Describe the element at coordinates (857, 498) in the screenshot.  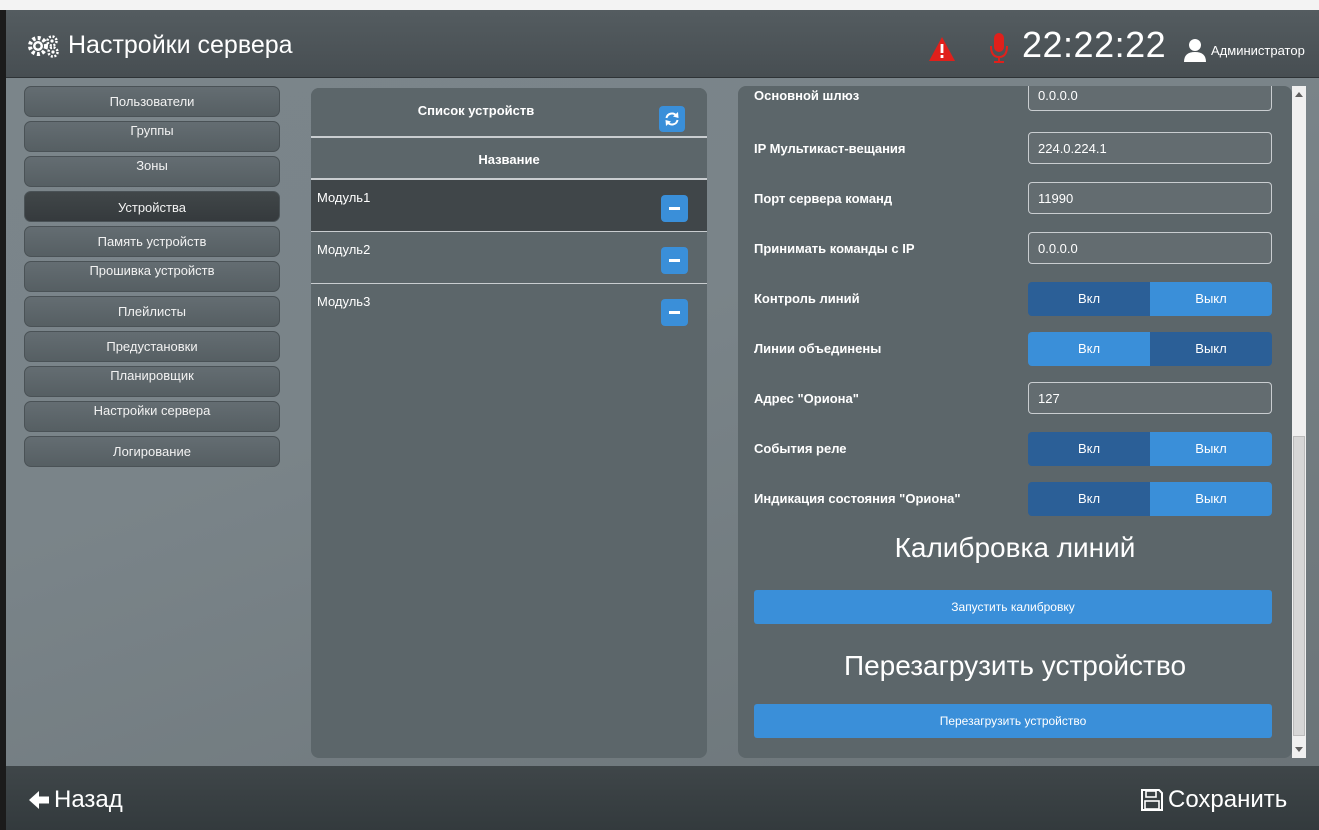
I see `setting-label: Индикация состояния "Ориона"` at that location.